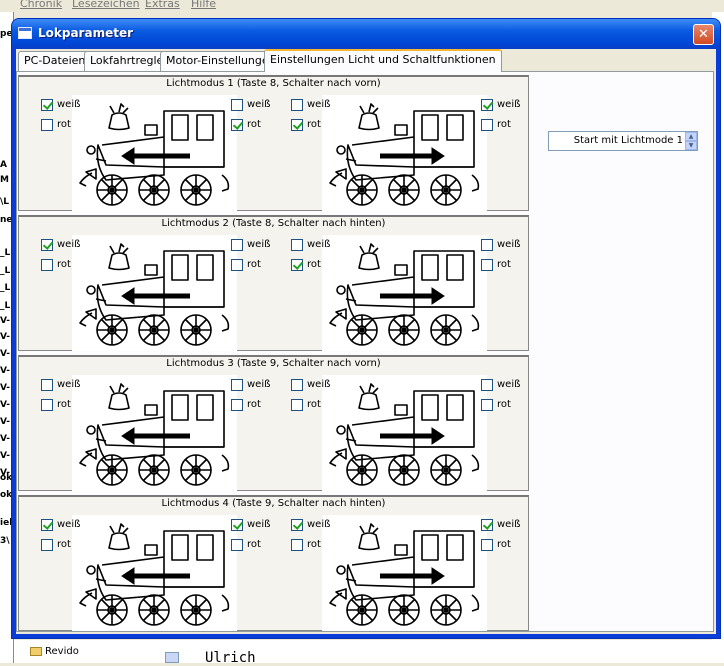  I want to click on start-mode-spinner: Start mit Lichtmode 1 ▲ ▼, so click(623, 141).